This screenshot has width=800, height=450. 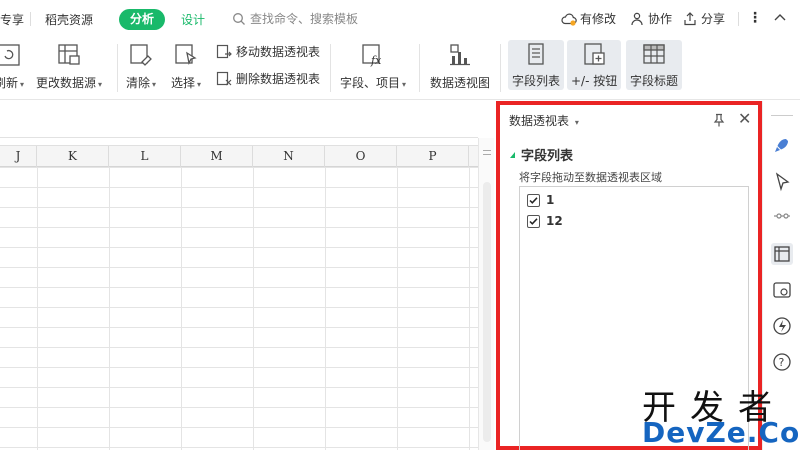 What do you see at coordinates (654, 65) in the screenshot?
I see `field-header-button: 字段标题` at bounding box center [654, 65].